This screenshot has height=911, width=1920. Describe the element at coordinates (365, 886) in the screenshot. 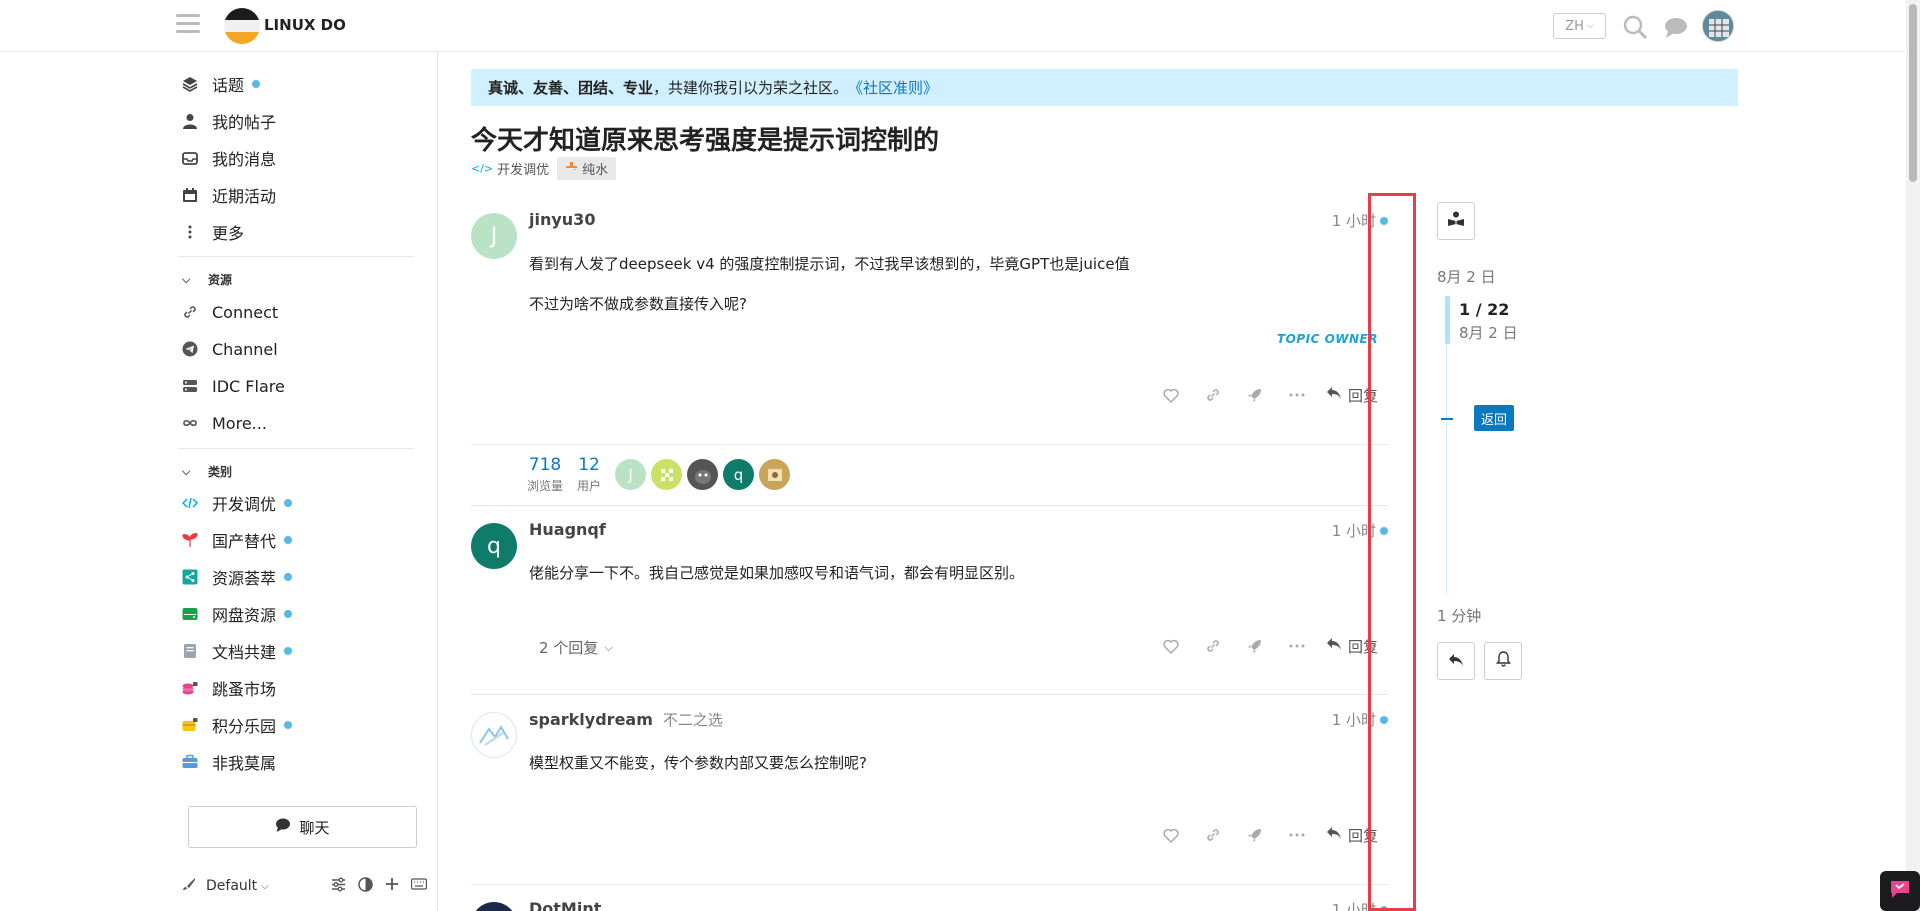

I see `contrast-icon` at that location.